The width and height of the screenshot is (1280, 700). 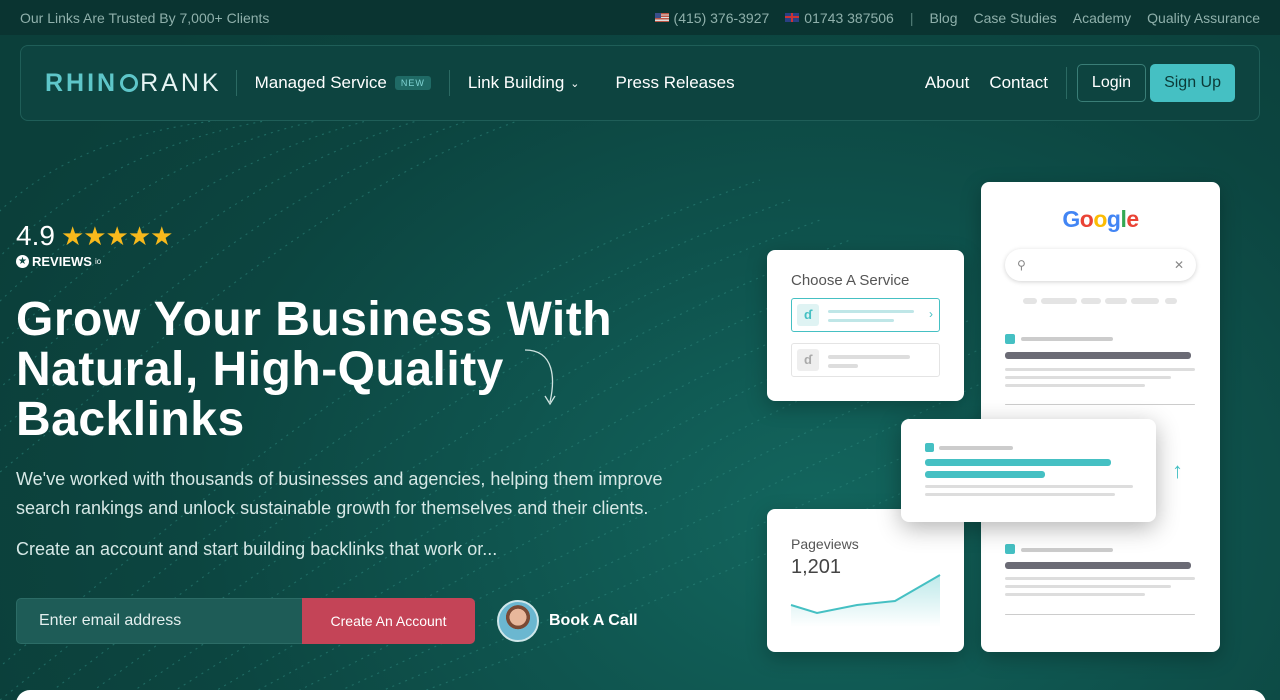 I want to click on nav-contact: Contact, so click(x=1018, y=83).